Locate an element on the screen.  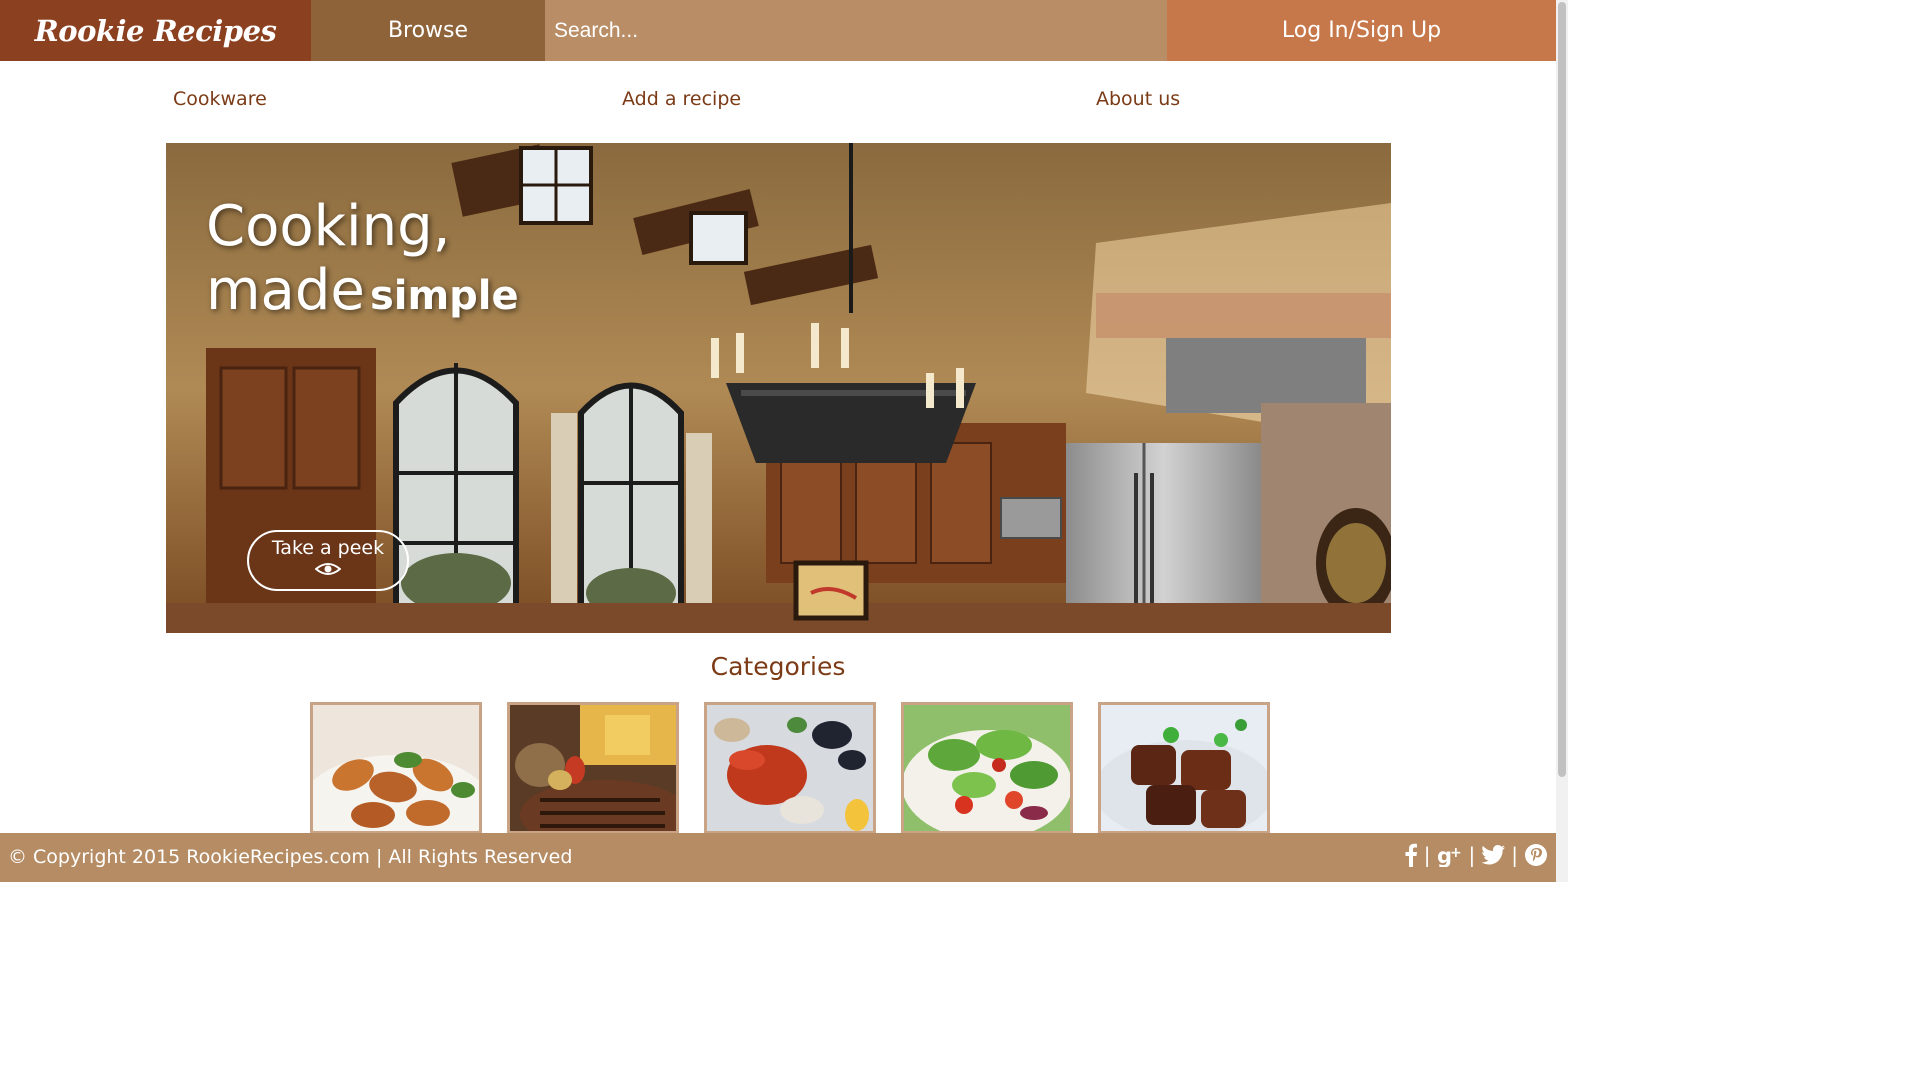
nav-link-add-recipe: Add a recipe is located at coordinates (681, 99).